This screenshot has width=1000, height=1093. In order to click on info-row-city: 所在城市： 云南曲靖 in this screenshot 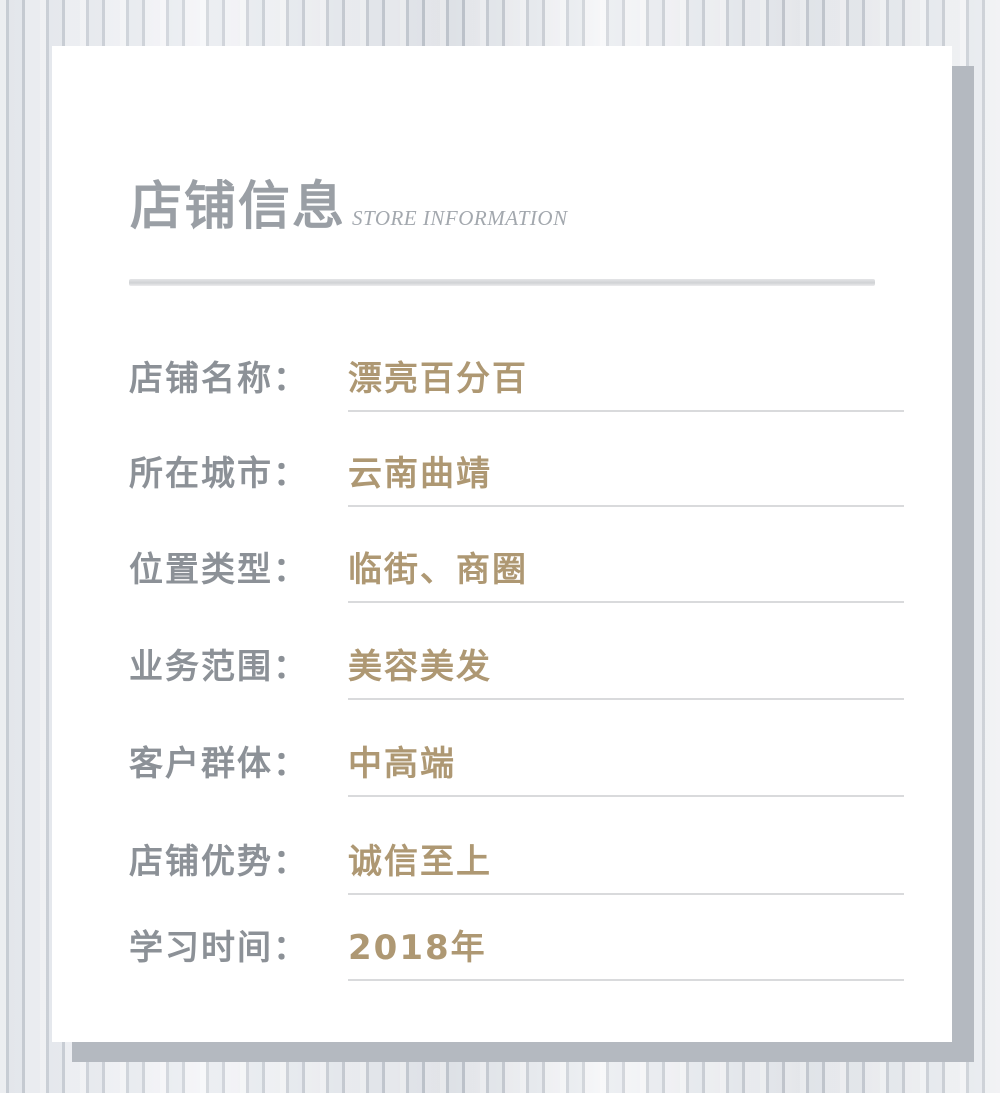, I will do `click(502, 475)`.